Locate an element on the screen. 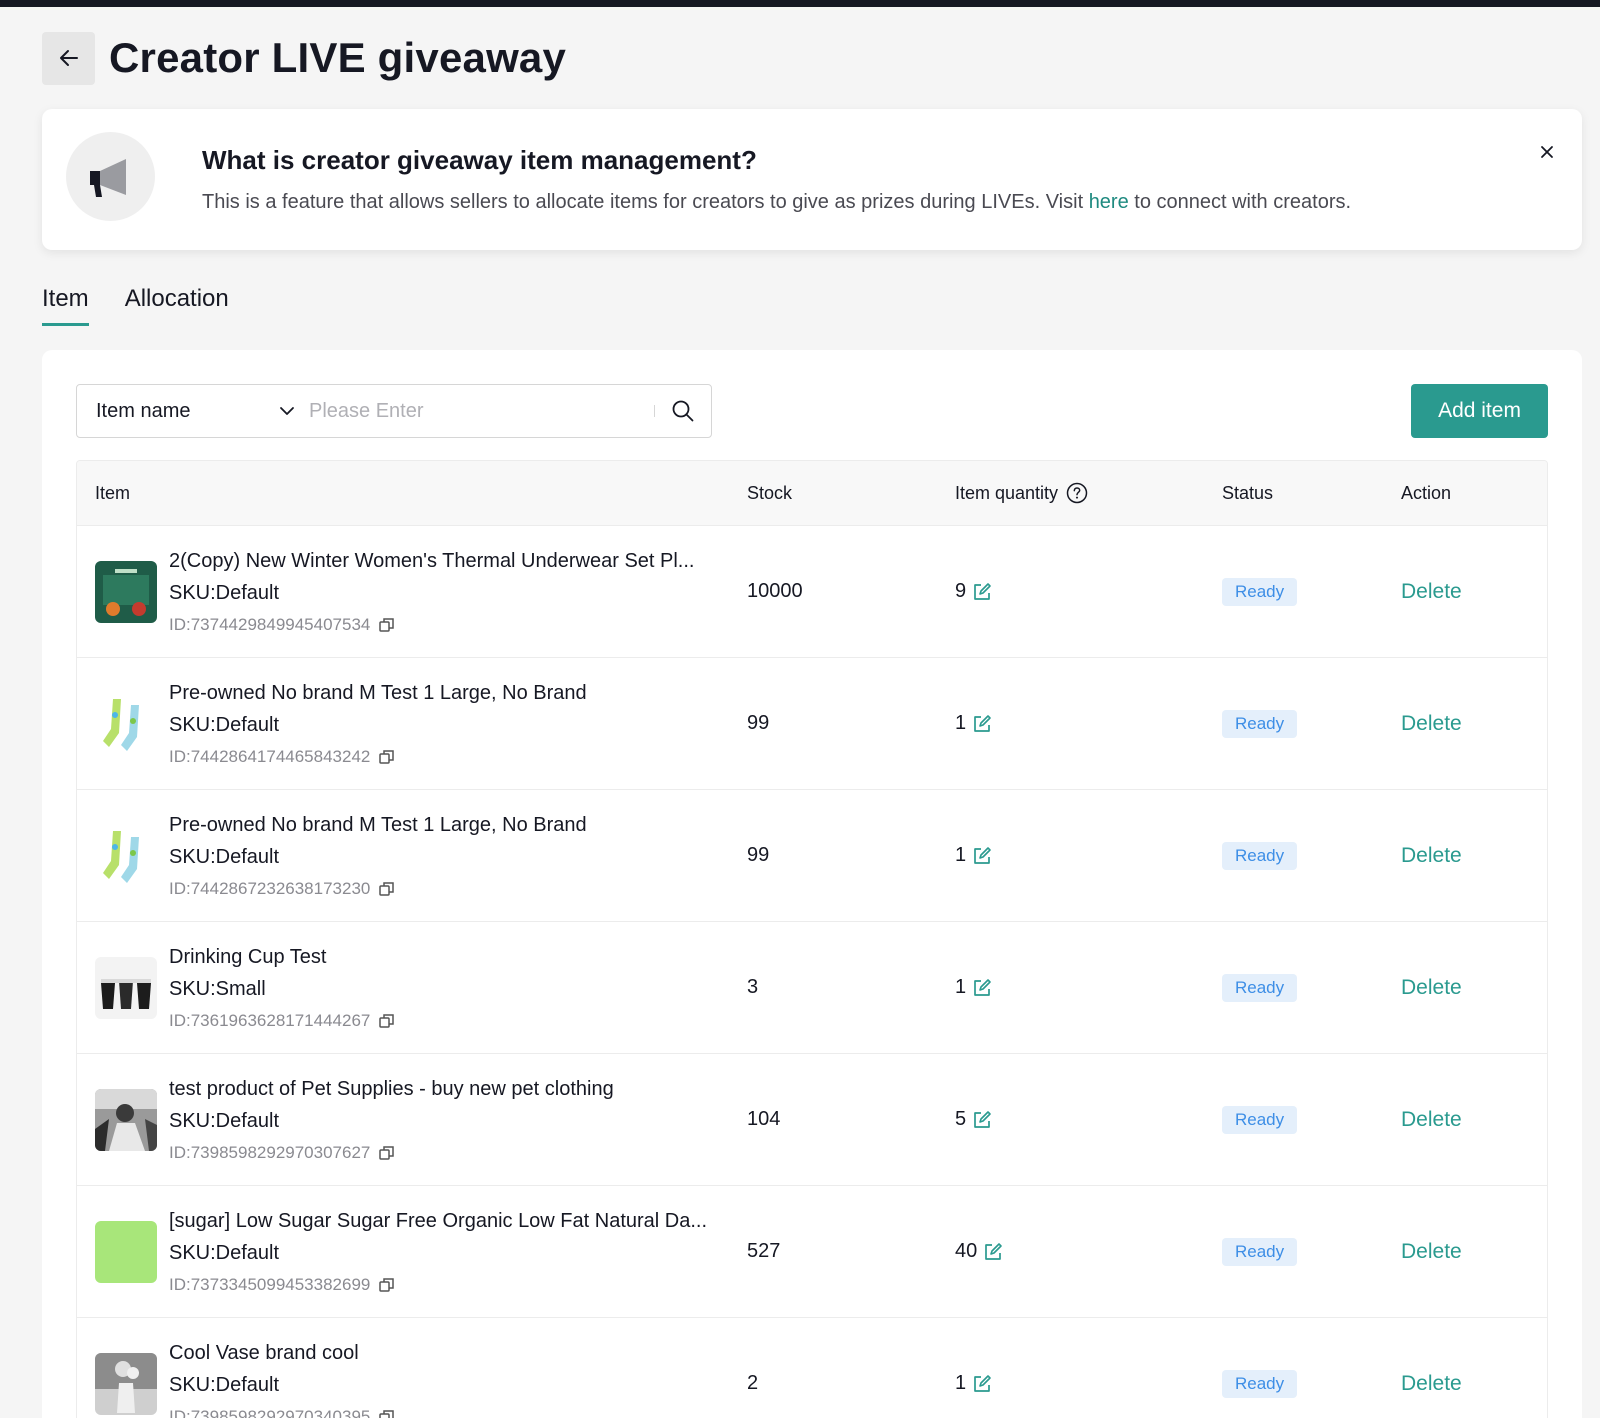  megaphone-icon is located at coordinates (110, 176).